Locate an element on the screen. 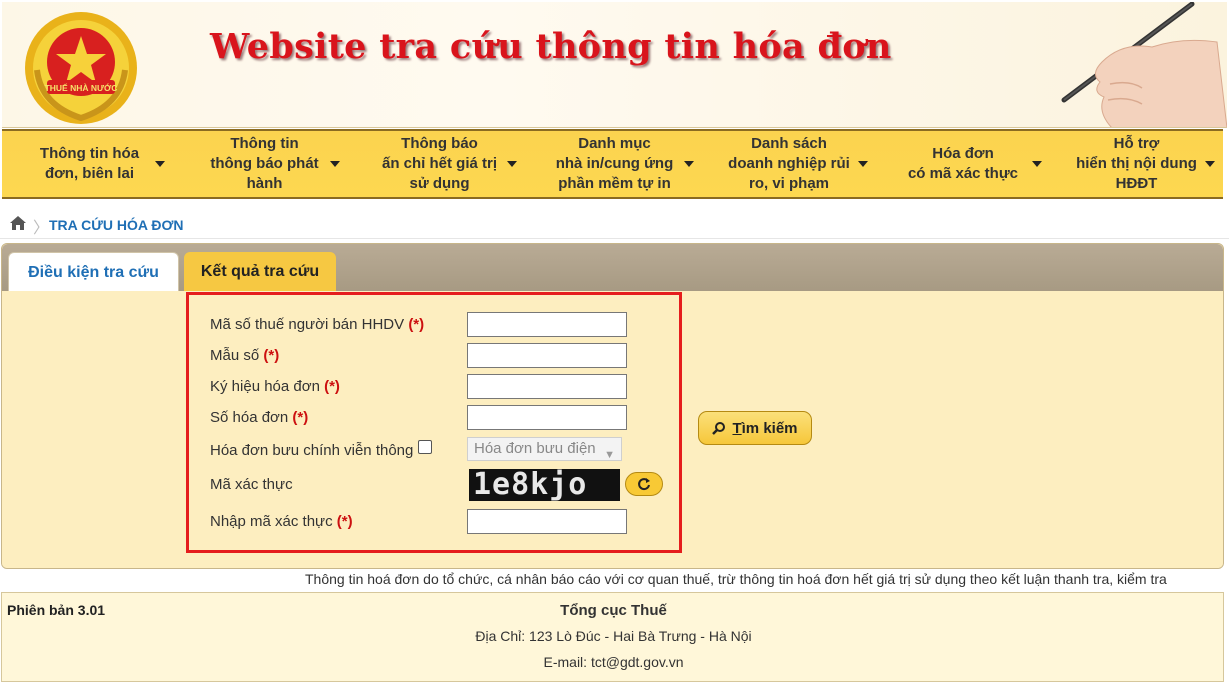  captcha-text: 1e8kjo is located at coordinates (530, 485).